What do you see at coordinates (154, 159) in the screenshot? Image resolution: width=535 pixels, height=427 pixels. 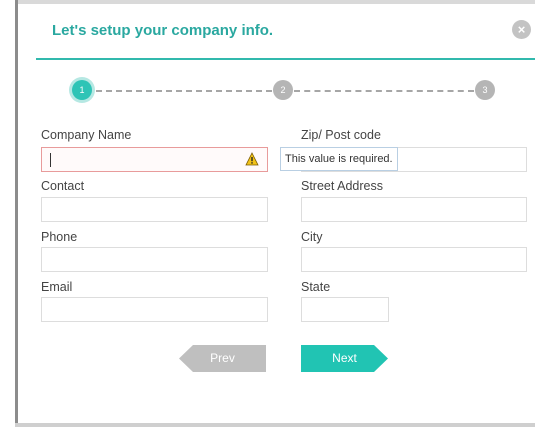 I see `company-name-input` at bounding box center [154, 159].